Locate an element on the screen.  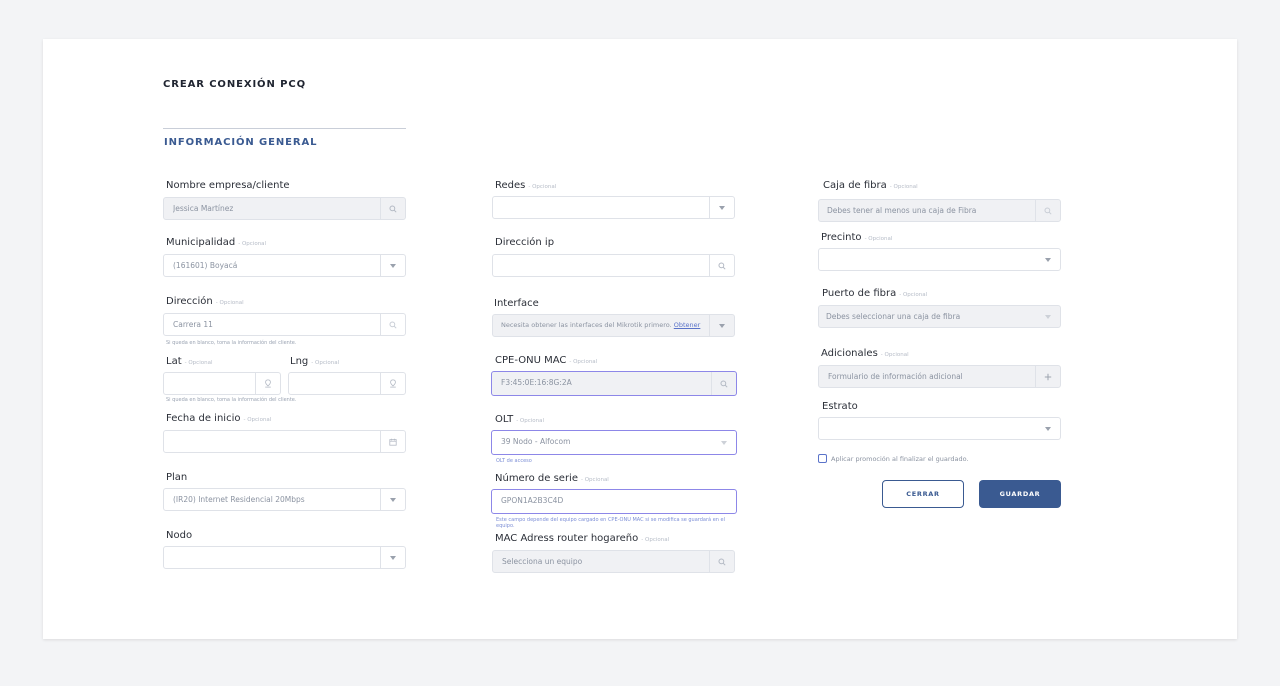
adicionales-label: Adicionales - Opcional is located at coordinates (865, 353).